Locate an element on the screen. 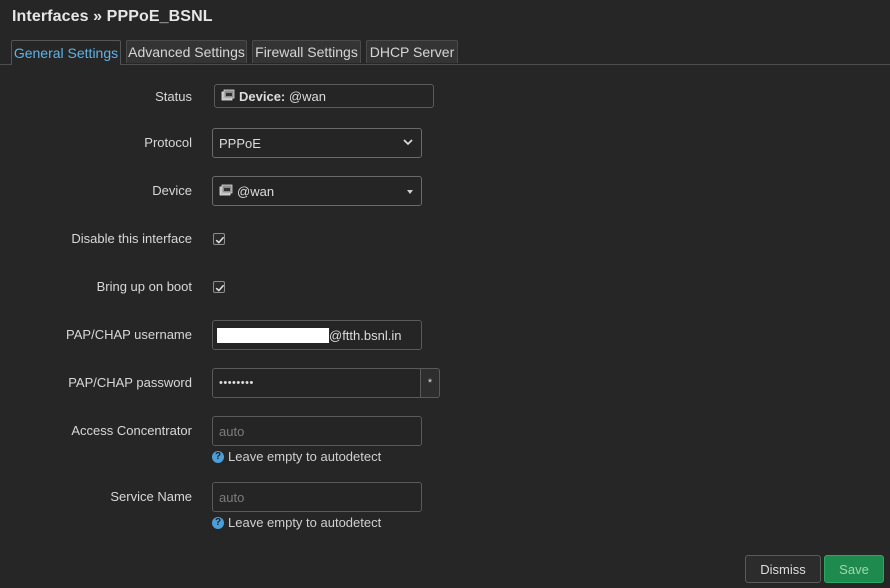 This screenshot has width=890, height=588. password-input: •••••••• is located at coordinates (316, 383).